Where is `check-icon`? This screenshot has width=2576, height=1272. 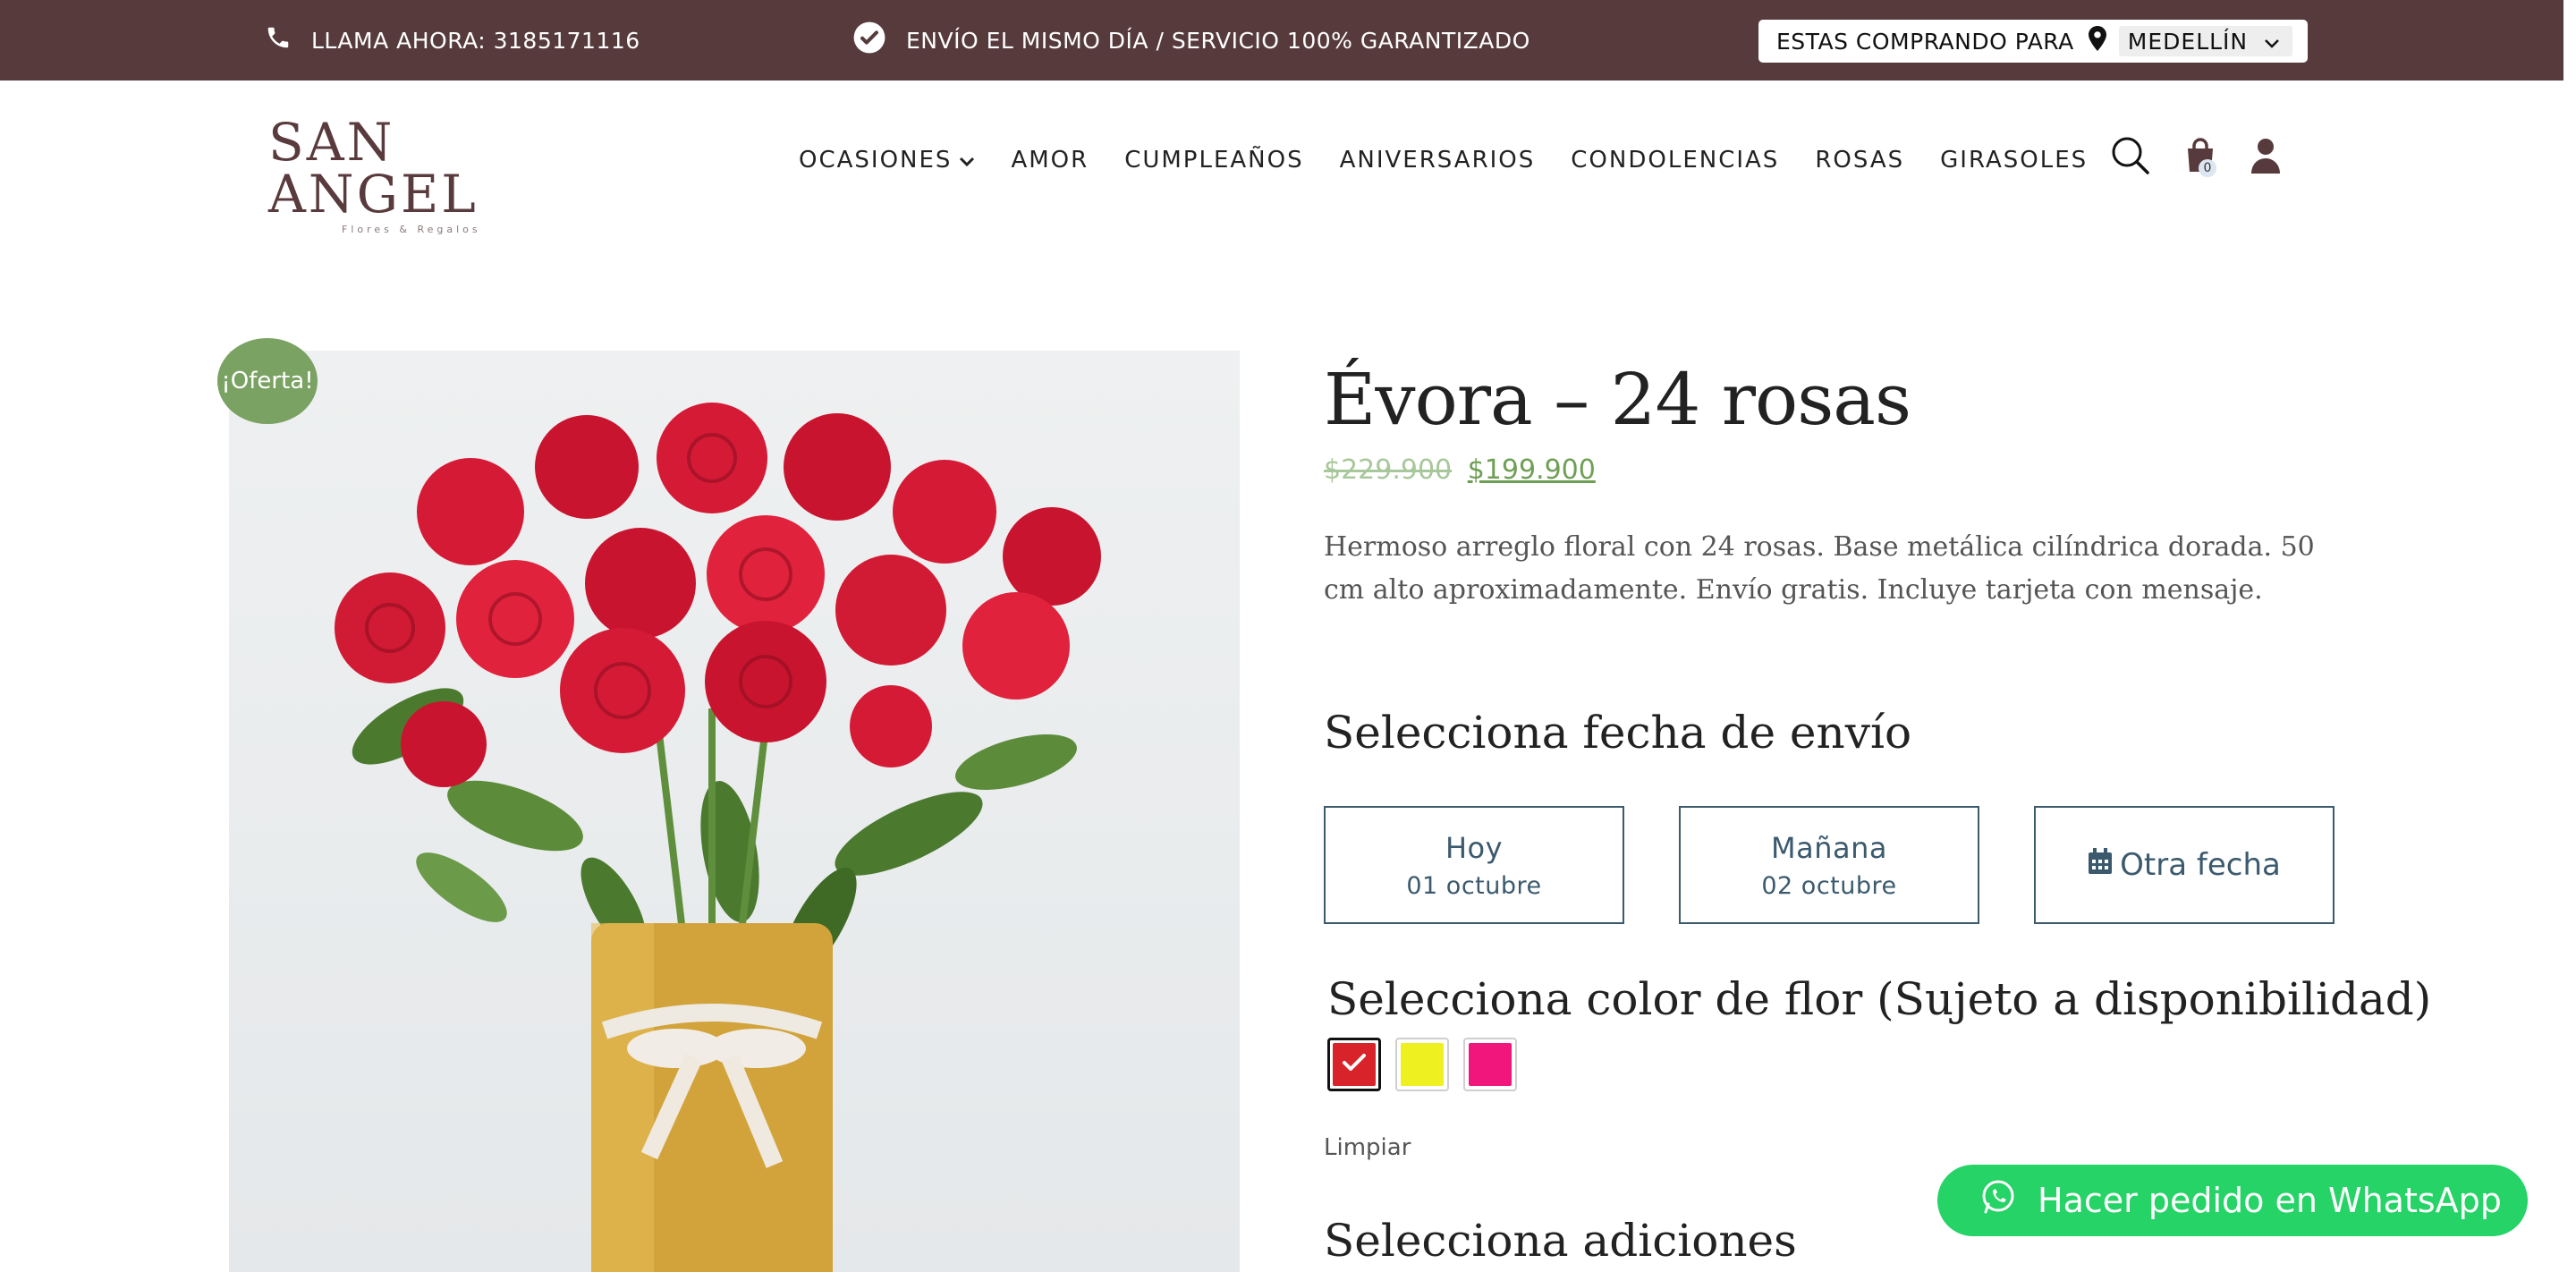
check-icon is located at coordinates (1354, 1064).